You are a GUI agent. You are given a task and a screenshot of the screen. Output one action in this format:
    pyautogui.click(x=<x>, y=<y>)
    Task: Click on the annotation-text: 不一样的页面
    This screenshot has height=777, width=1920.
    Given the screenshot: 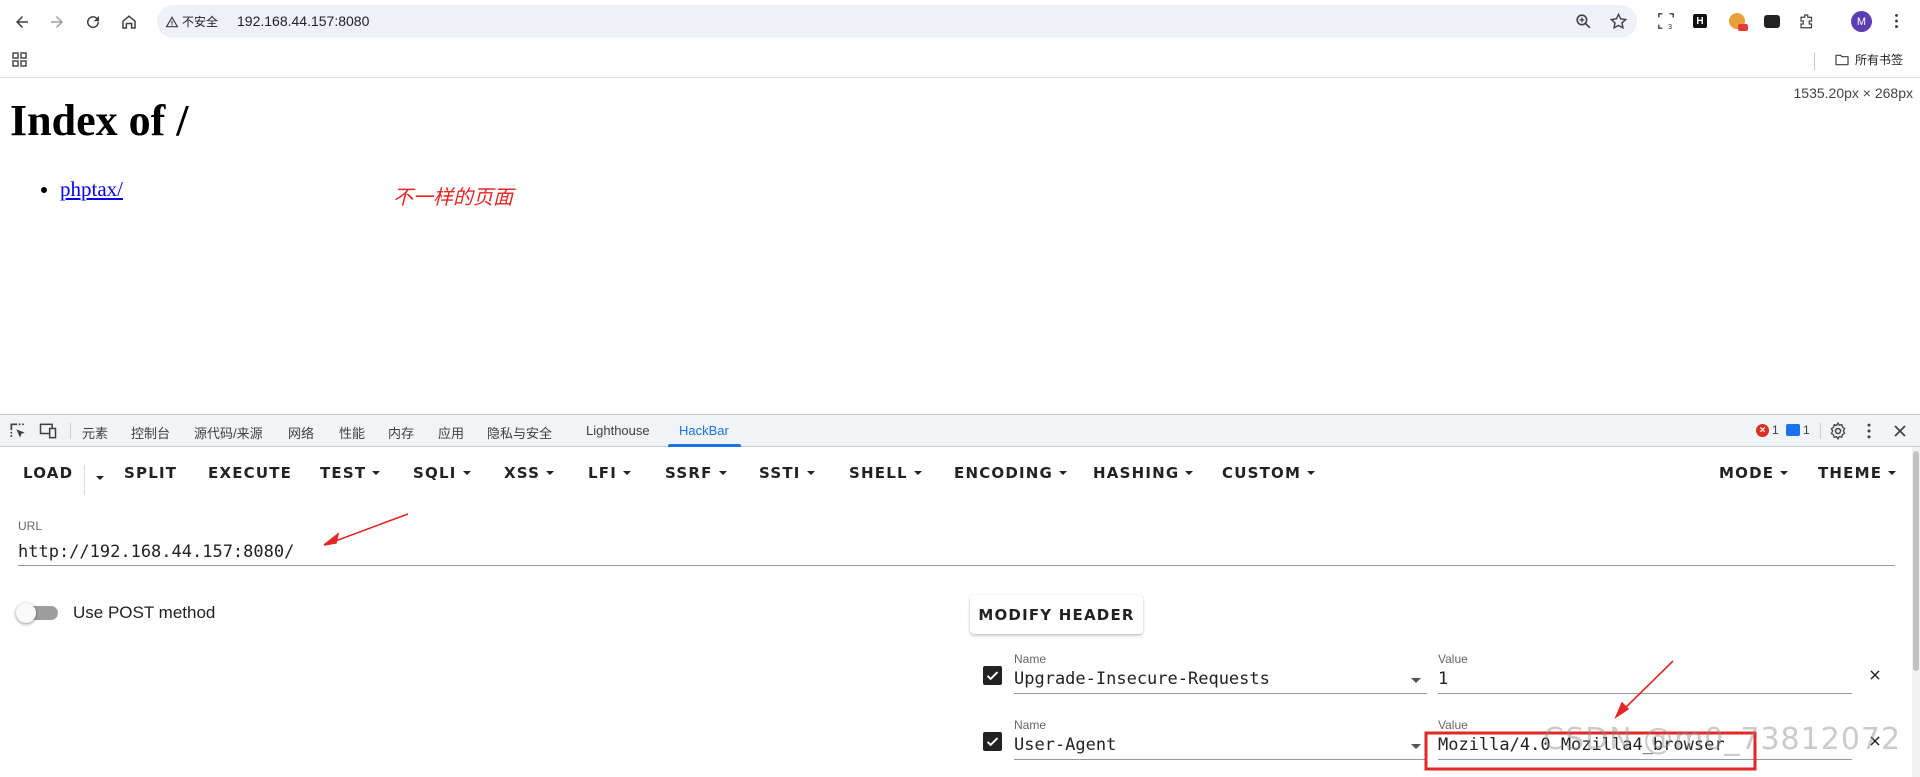 What is the action you would take?
    pyautogui.click(x=453, y=197)
    